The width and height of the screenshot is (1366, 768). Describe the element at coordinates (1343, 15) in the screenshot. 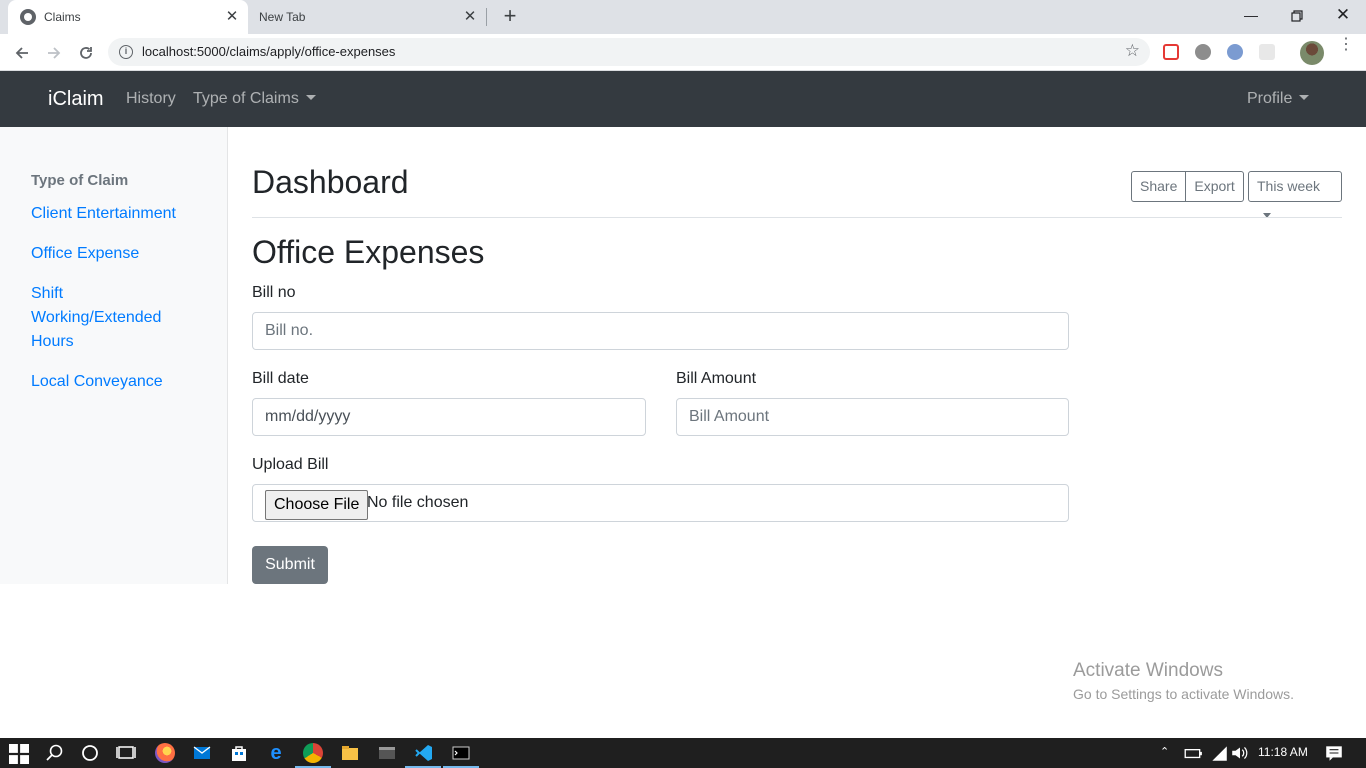

I see `close-window-button: ✕` at that location.